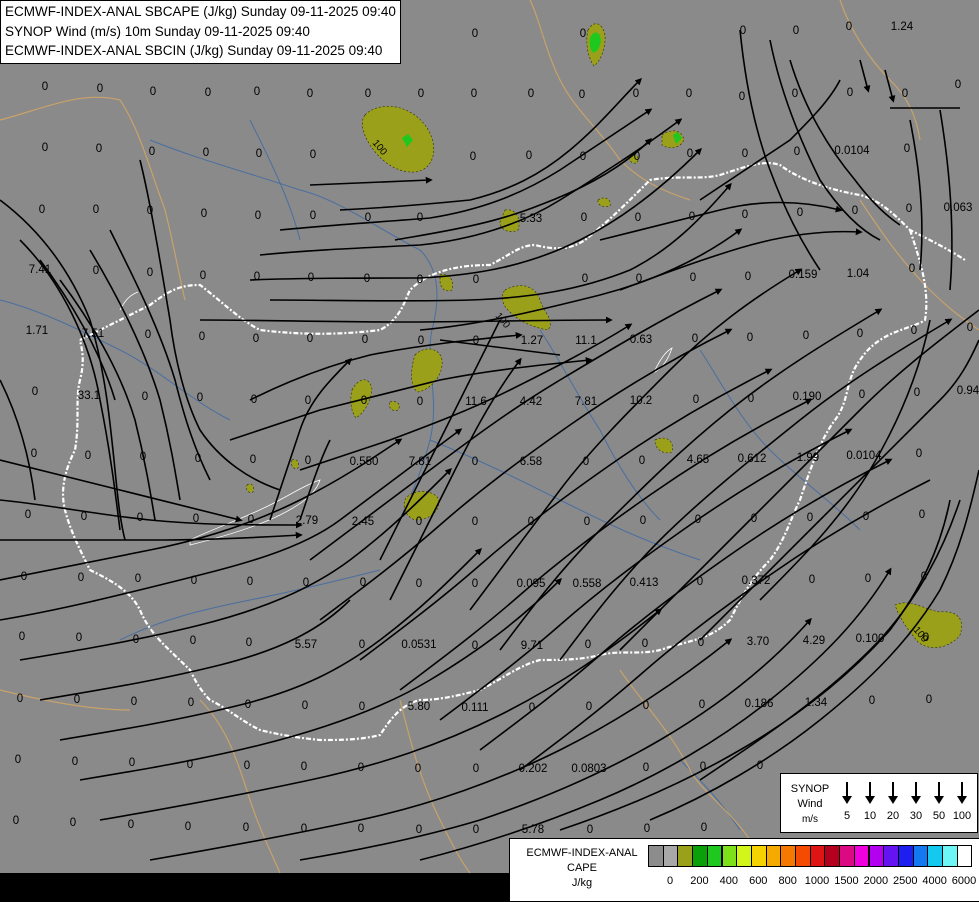  What do you see at coordinates (759, 704) in the screenshot?
I see `sbcin-value-label: 0.186` at bounding box center [759, 704].